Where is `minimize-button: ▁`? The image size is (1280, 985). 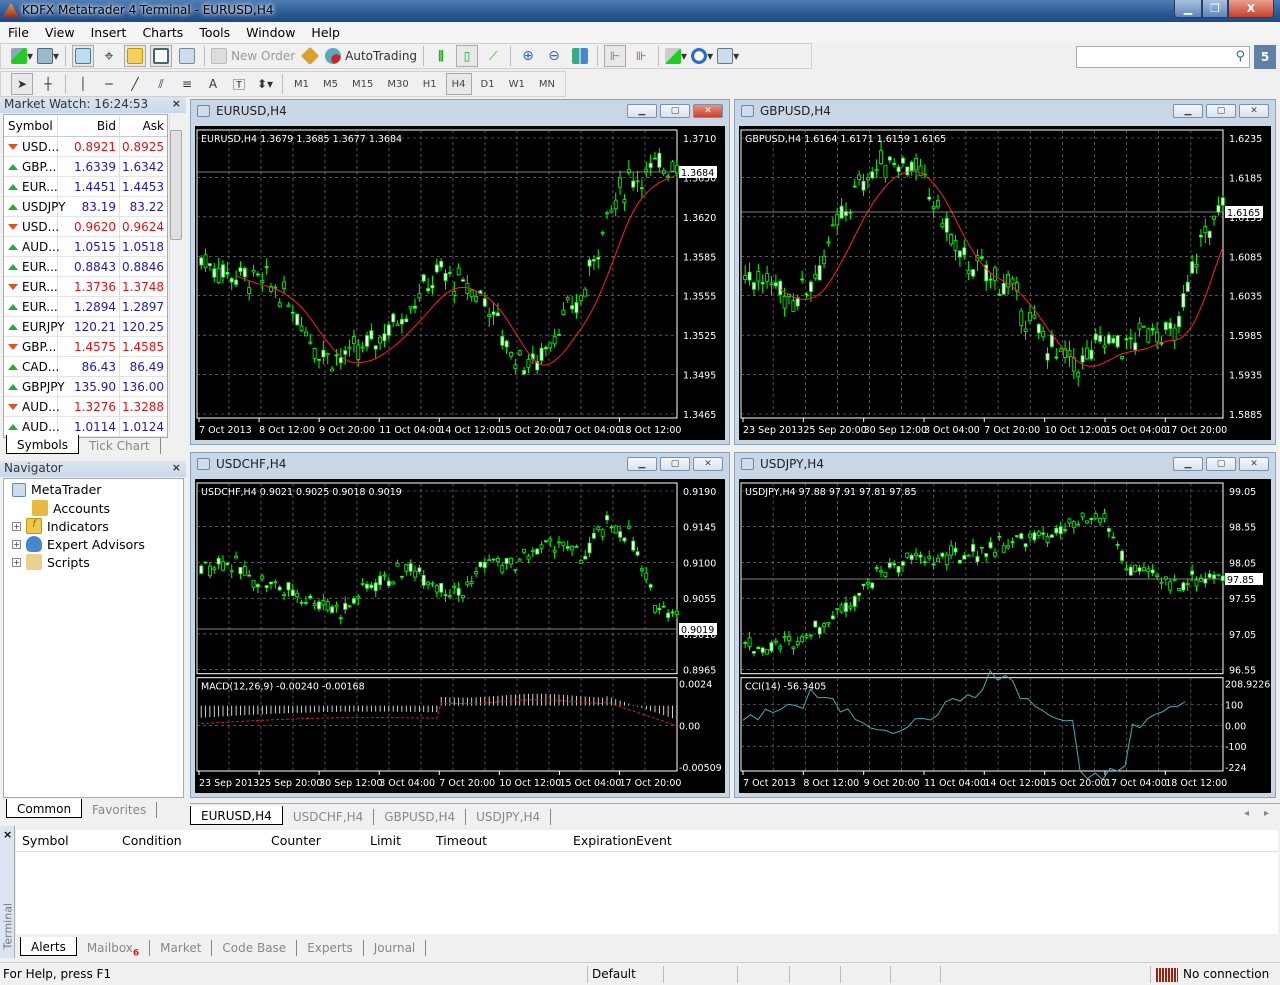
minimize-button: ▁ is located at coordinates (1188, 9).